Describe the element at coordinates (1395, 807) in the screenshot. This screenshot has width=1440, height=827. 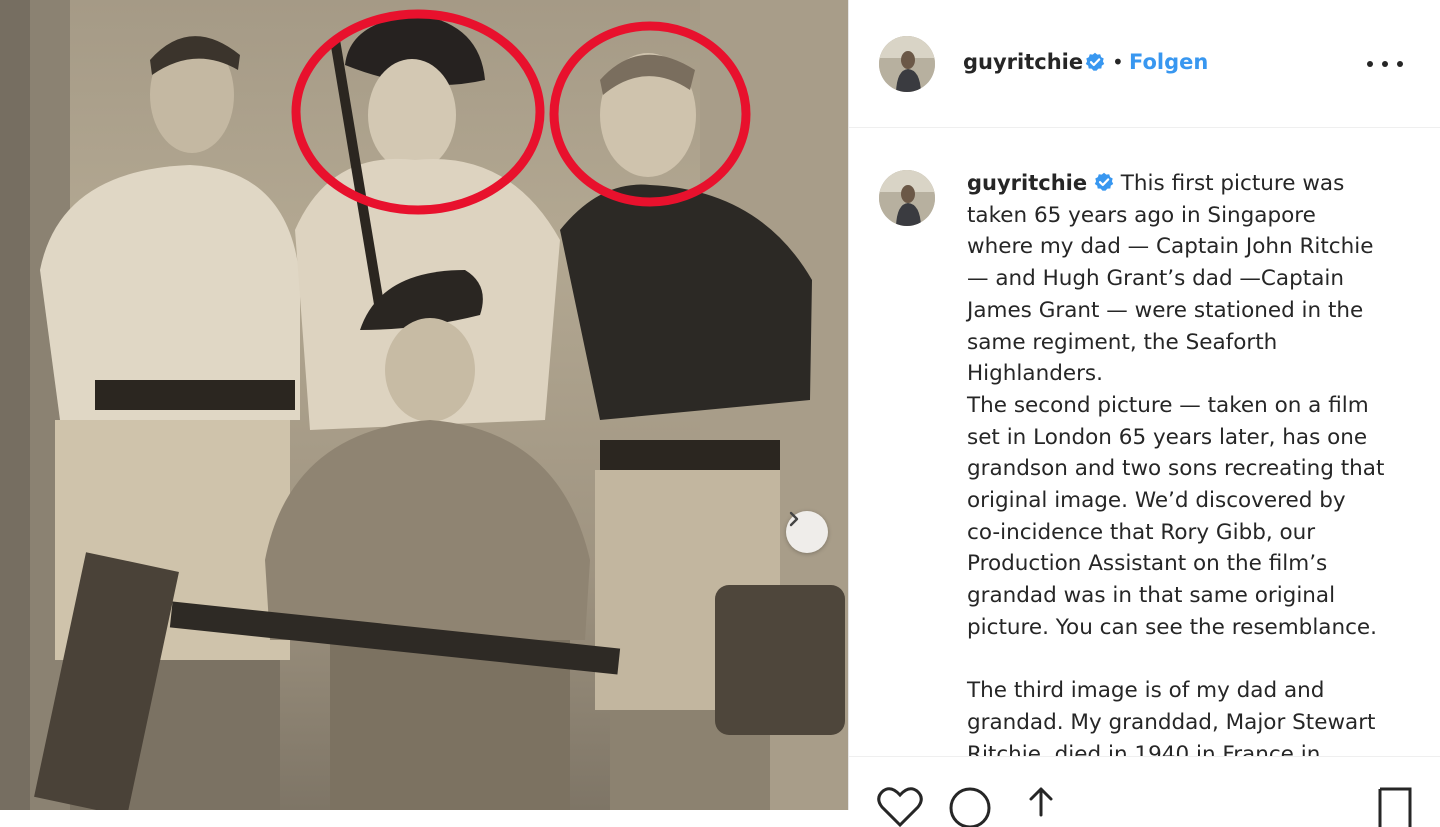
I see `bookmark-icon` at that location.